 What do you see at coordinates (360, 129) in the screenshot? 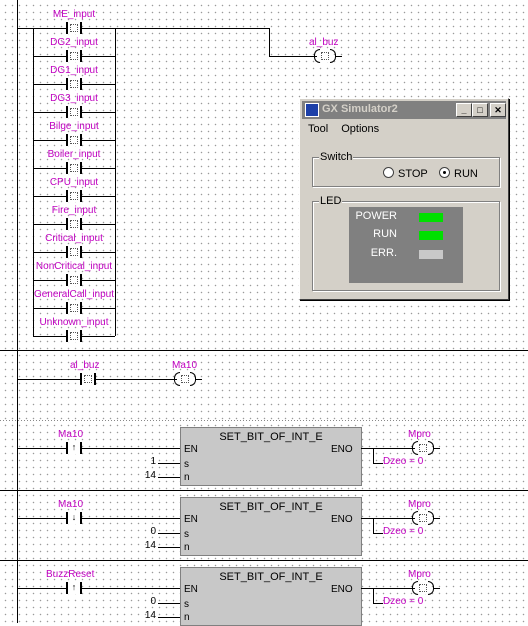
I see `menu-options: Options` at bounding box center [360, 129].